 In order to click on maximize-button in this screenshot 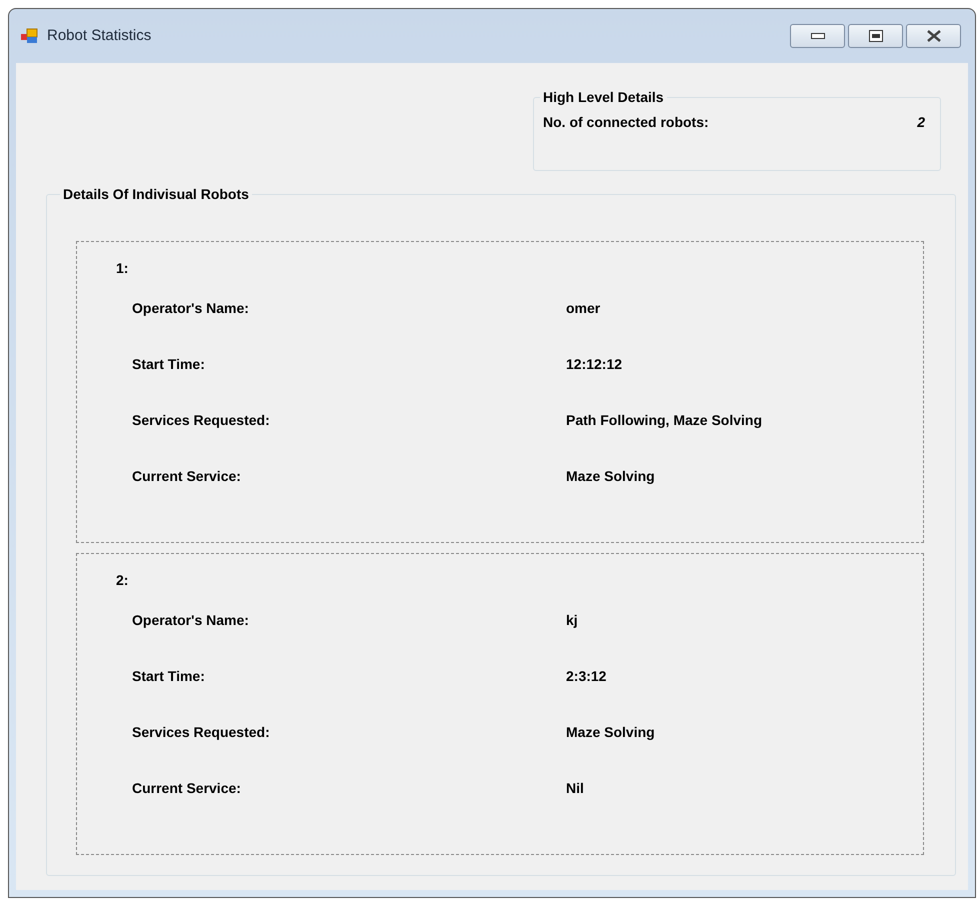, I will do `click(875, 36)`.